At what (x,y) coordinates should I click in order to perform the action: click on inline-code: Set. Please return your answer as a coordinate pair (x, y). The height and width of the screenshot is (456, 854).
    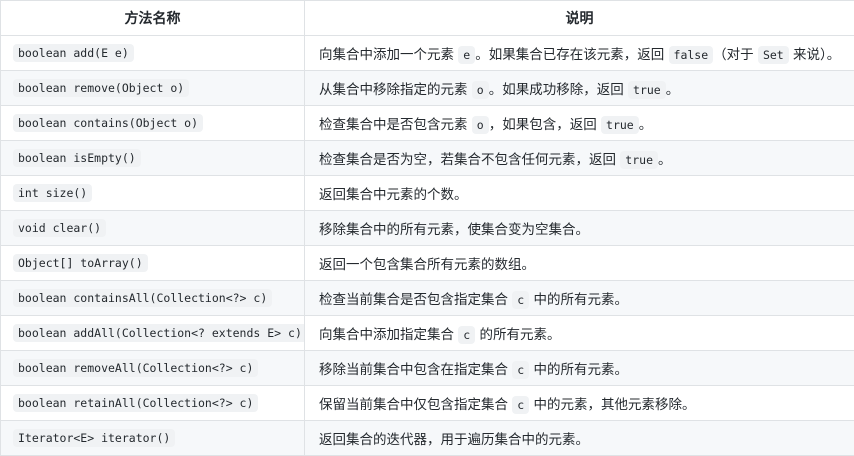
    Looking at the image, I should click on (773, 55).